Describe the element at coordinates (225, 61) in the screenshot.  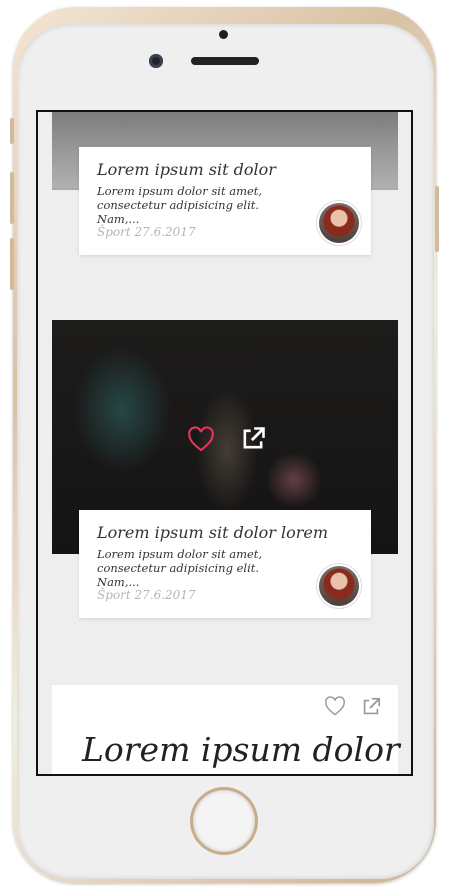
I see `earpiece-speaker` at that location.